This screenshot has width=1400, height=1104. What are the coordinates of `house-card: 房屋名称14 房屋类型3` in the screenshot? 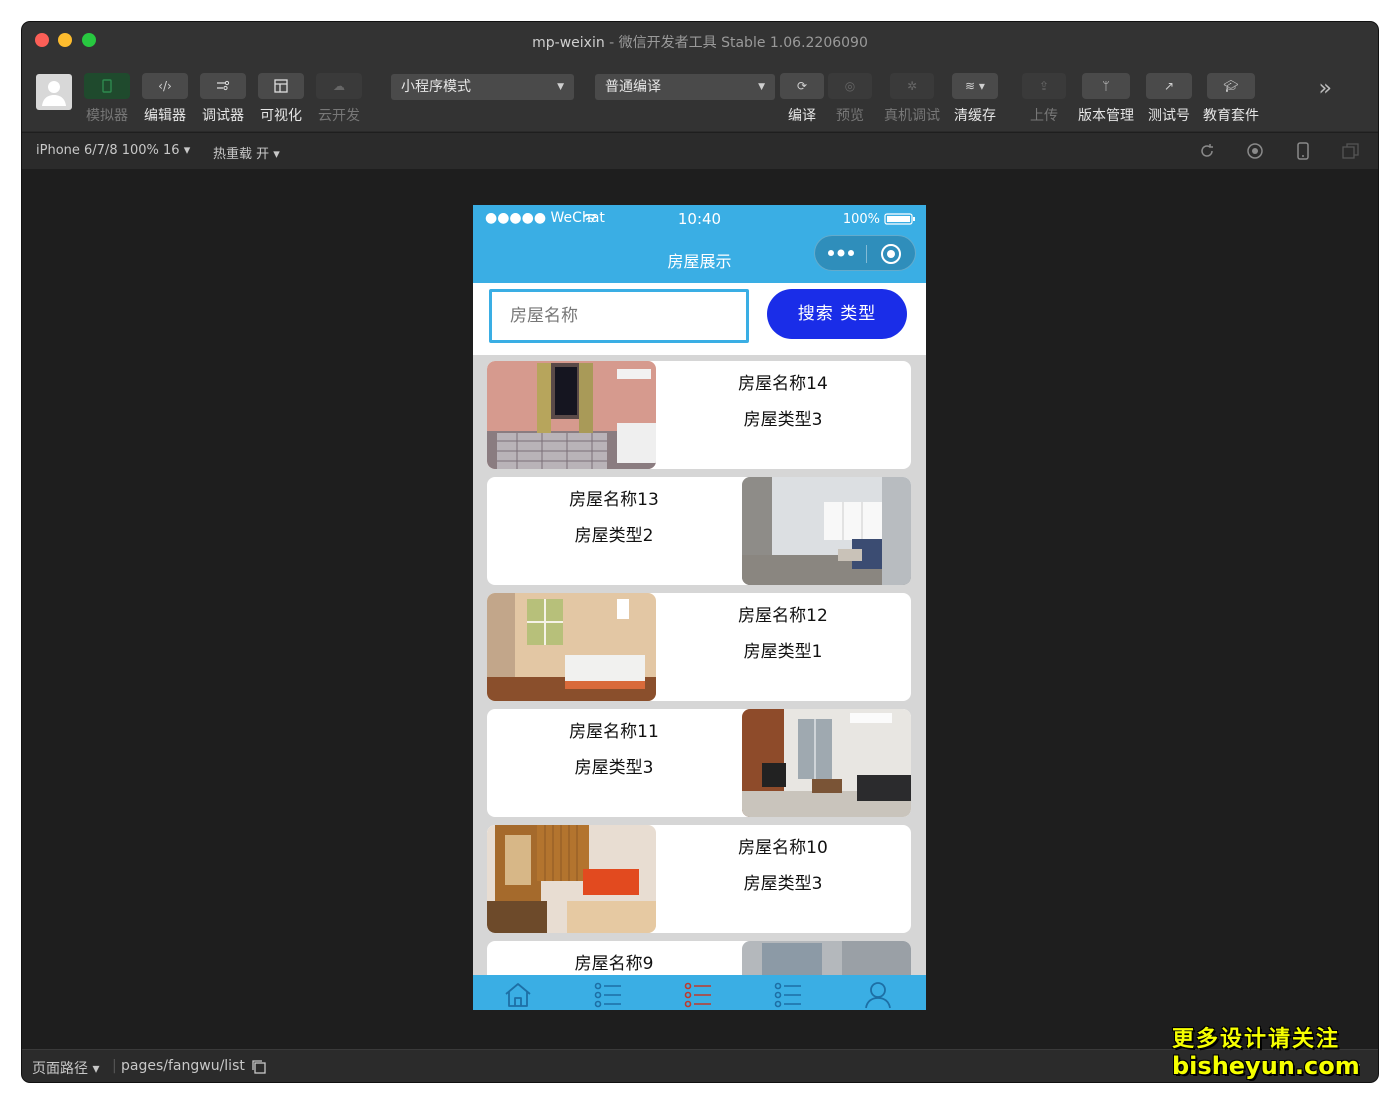 It's located at (699, 415).